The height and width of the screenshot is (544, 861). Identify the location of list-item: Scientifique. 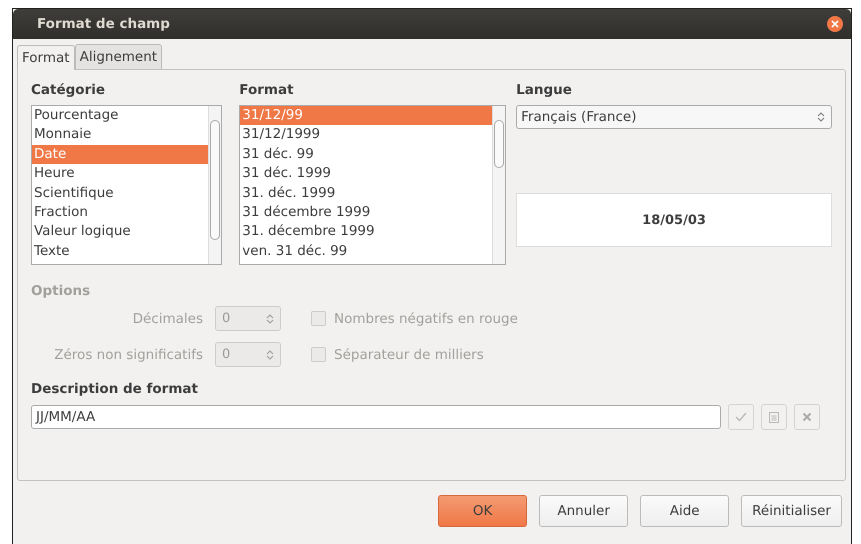
(120, 194).